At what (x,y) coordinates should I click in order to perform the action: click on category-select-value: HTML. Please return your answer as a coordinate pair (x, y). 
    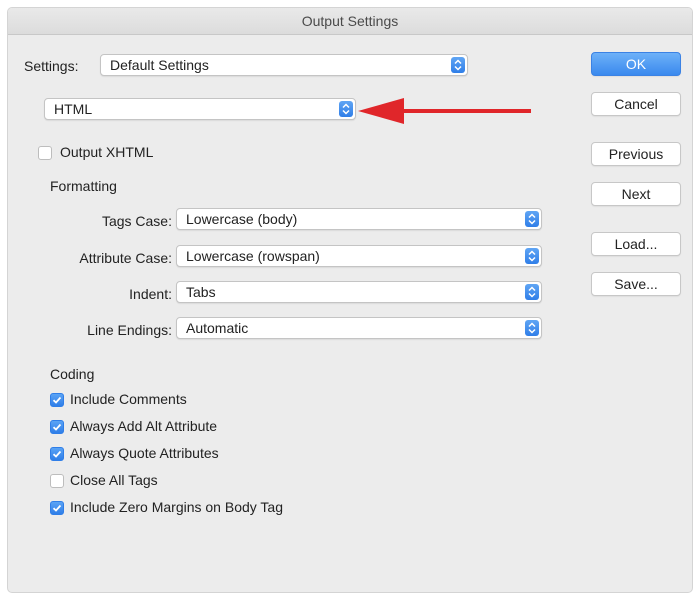
    Looking at the image, I should click on (73, 109).